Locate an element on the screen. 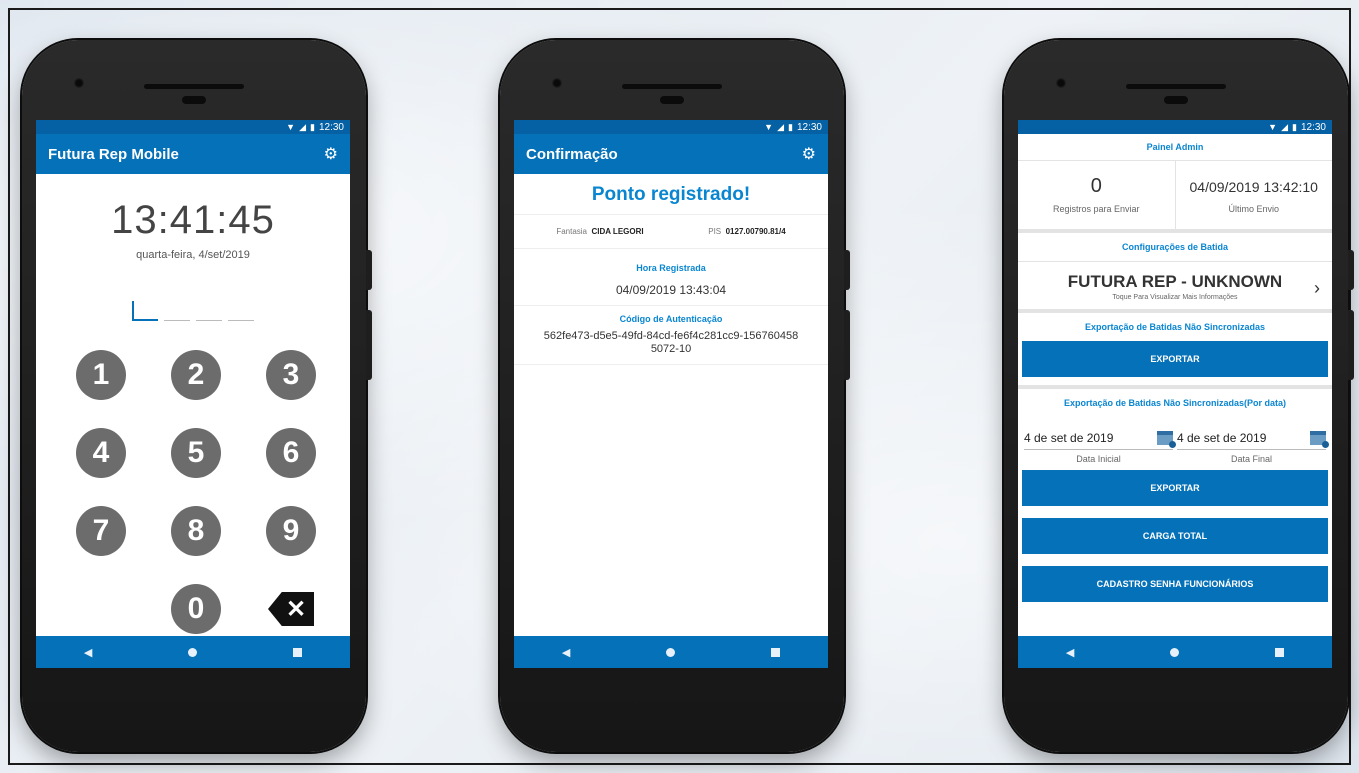 This screenshot has width=1359, height=773. clock-display: 13:41:45 is located at coordinates (193, 220).